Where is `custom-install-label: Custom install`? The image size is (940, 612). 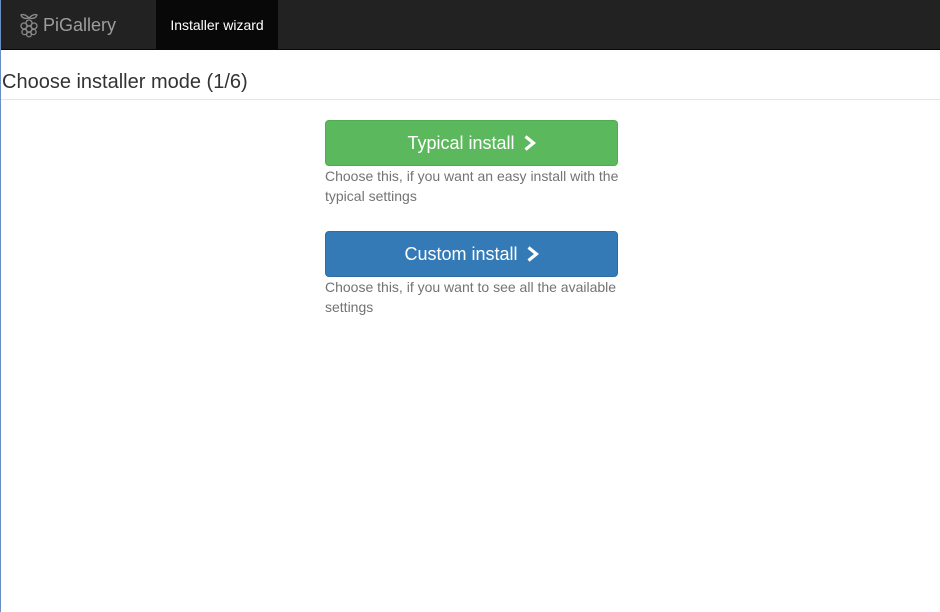
custom-install-label: Custom install is located at coordinates (461, 253).